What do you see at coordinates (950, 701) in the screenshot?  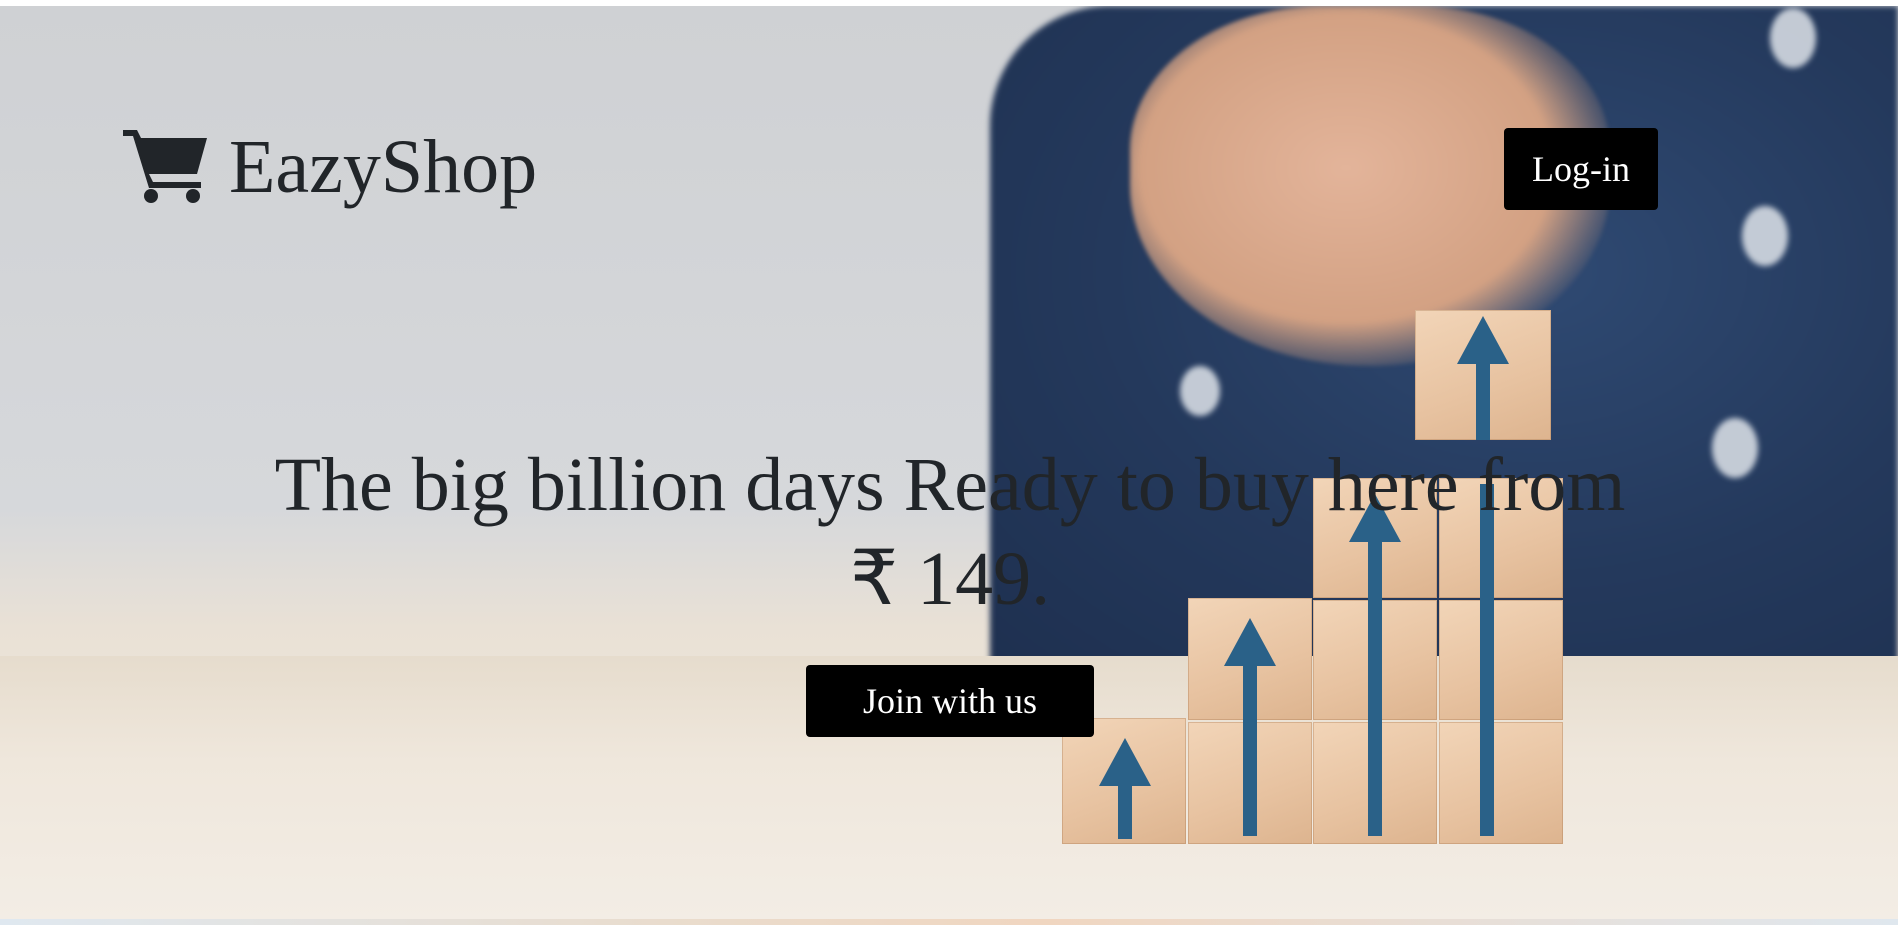 I see `join-button: Join with us` at bounding box center [950, 701].